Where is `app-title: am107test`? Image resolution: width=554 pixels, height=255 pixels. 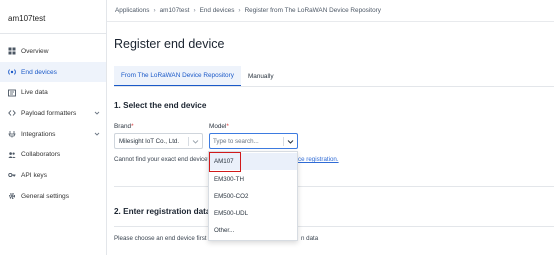 app-title: am107test is located at coordinates (27, 18).